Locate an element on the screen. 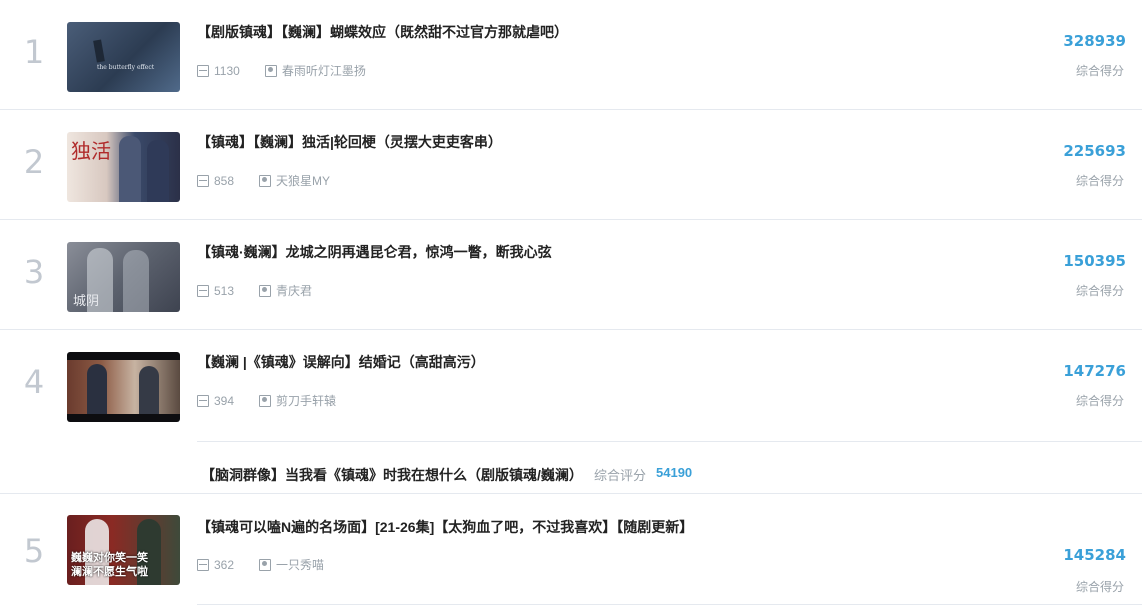 The image size is (1142, 616). video-thumbnail: the butterfly effect is located at coordinates (123, 57).